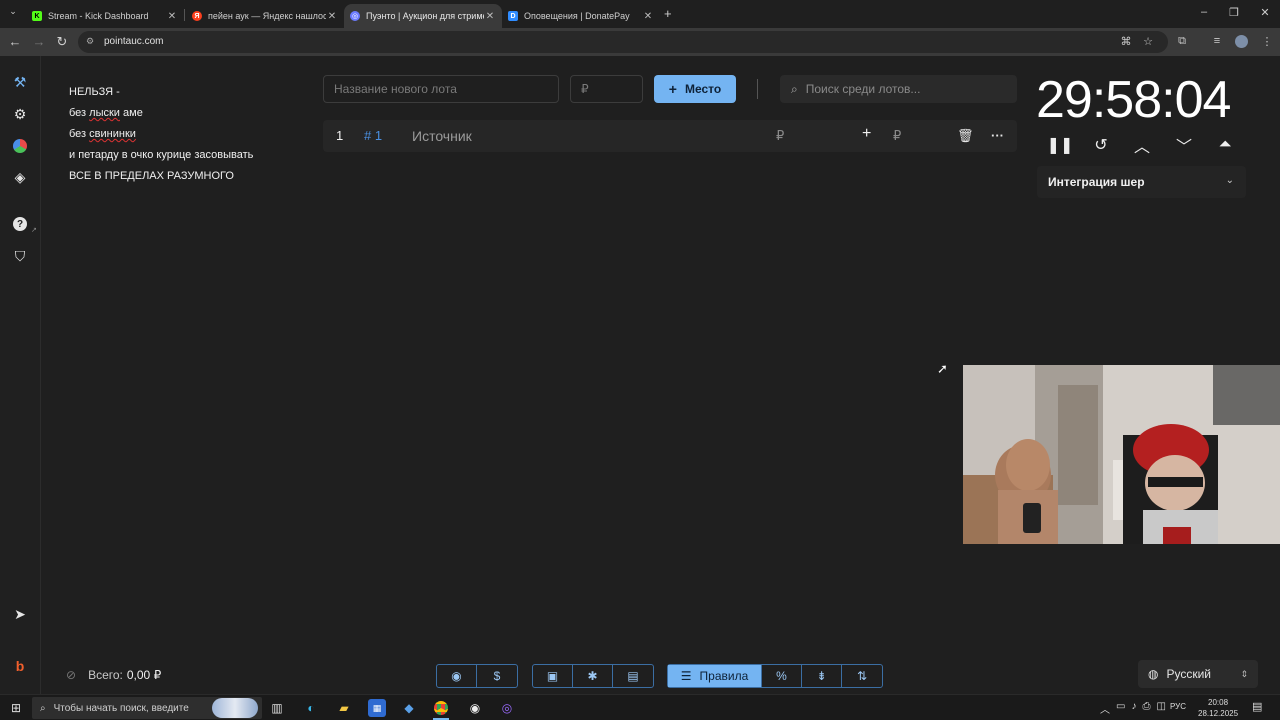 The width and height of the screenshot is (1280, 720). I want to click on store-icon: ▦, so click(377, 708).